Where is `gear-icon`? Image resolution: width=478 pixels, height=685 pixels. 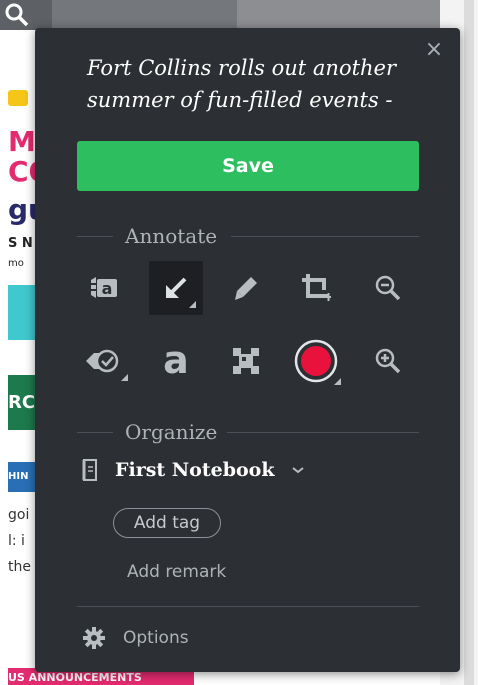
gear-icon is located at coordinates (94, 638).